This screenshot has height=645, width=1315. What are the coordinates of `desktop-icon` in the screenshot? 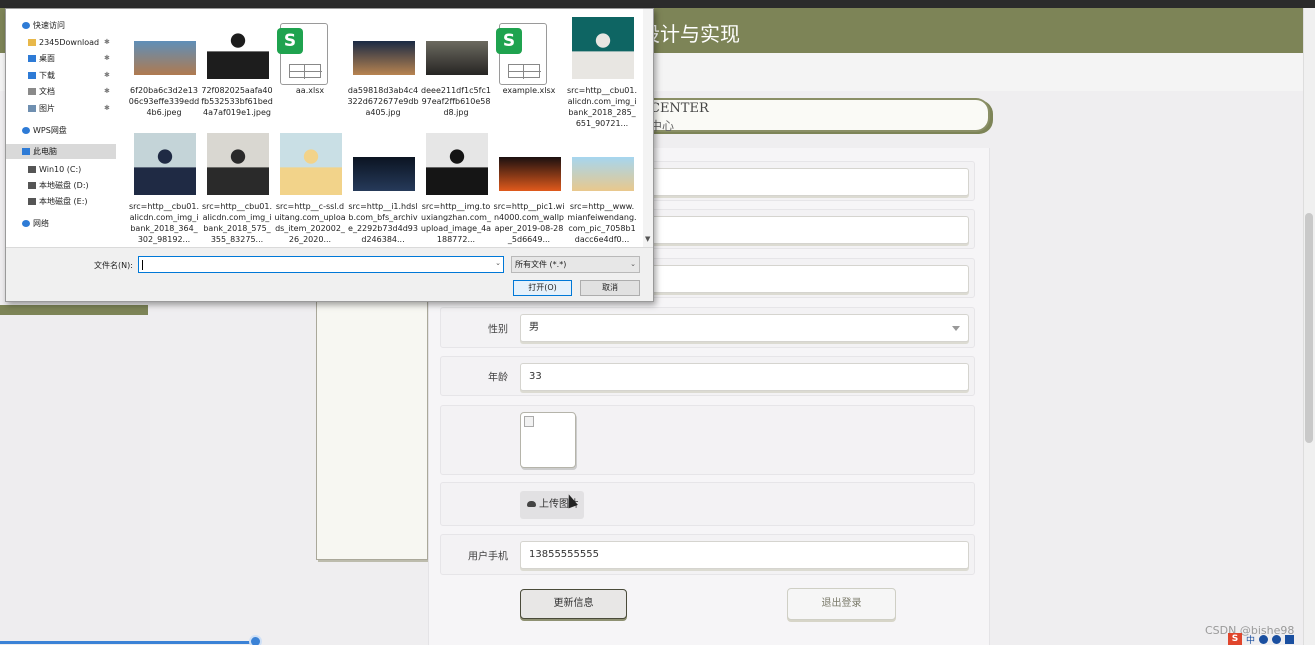 It's located at (32, 58).